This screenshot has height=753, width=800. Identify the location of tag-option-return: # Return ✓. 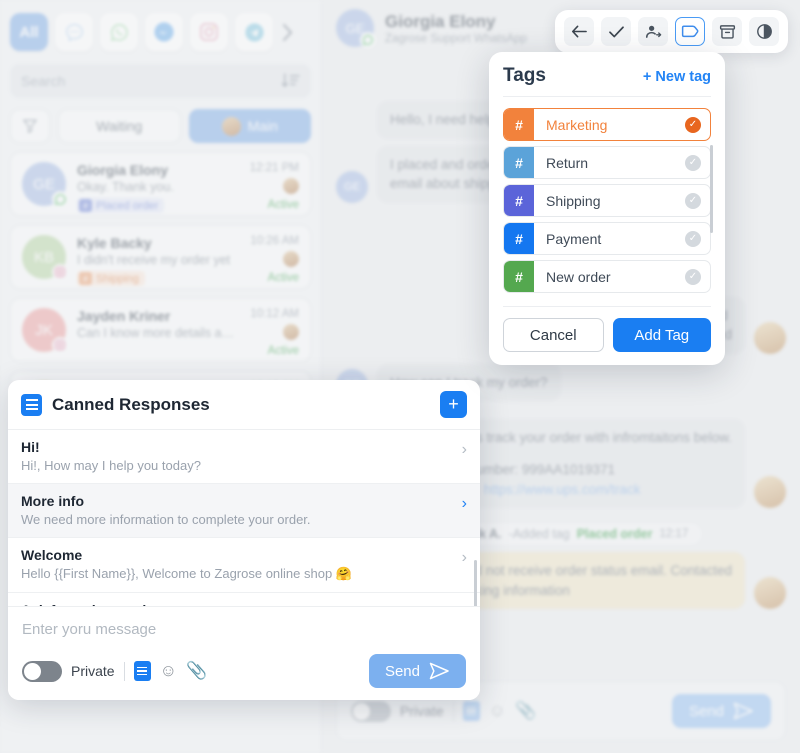
(607, 162).